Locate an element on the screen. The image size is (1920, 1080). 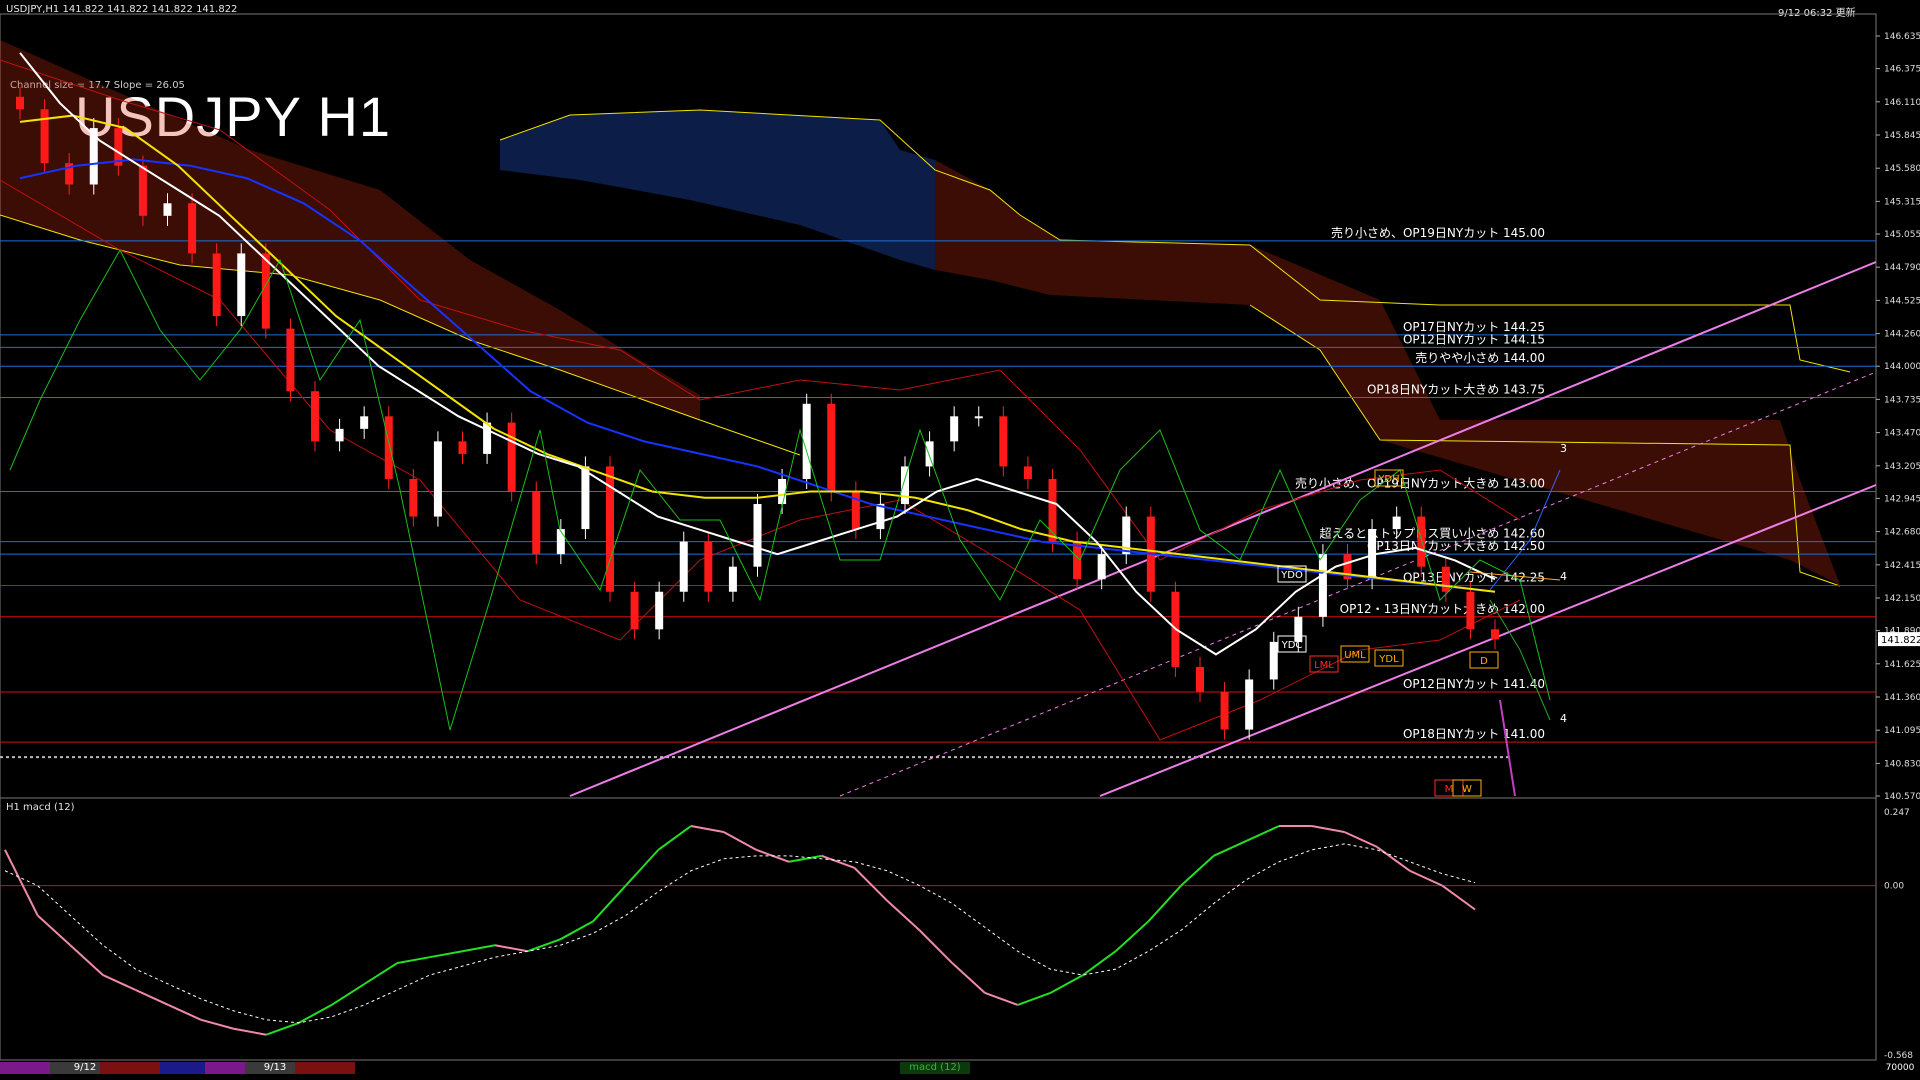
projection-down is located at coordinates (1520, 660).